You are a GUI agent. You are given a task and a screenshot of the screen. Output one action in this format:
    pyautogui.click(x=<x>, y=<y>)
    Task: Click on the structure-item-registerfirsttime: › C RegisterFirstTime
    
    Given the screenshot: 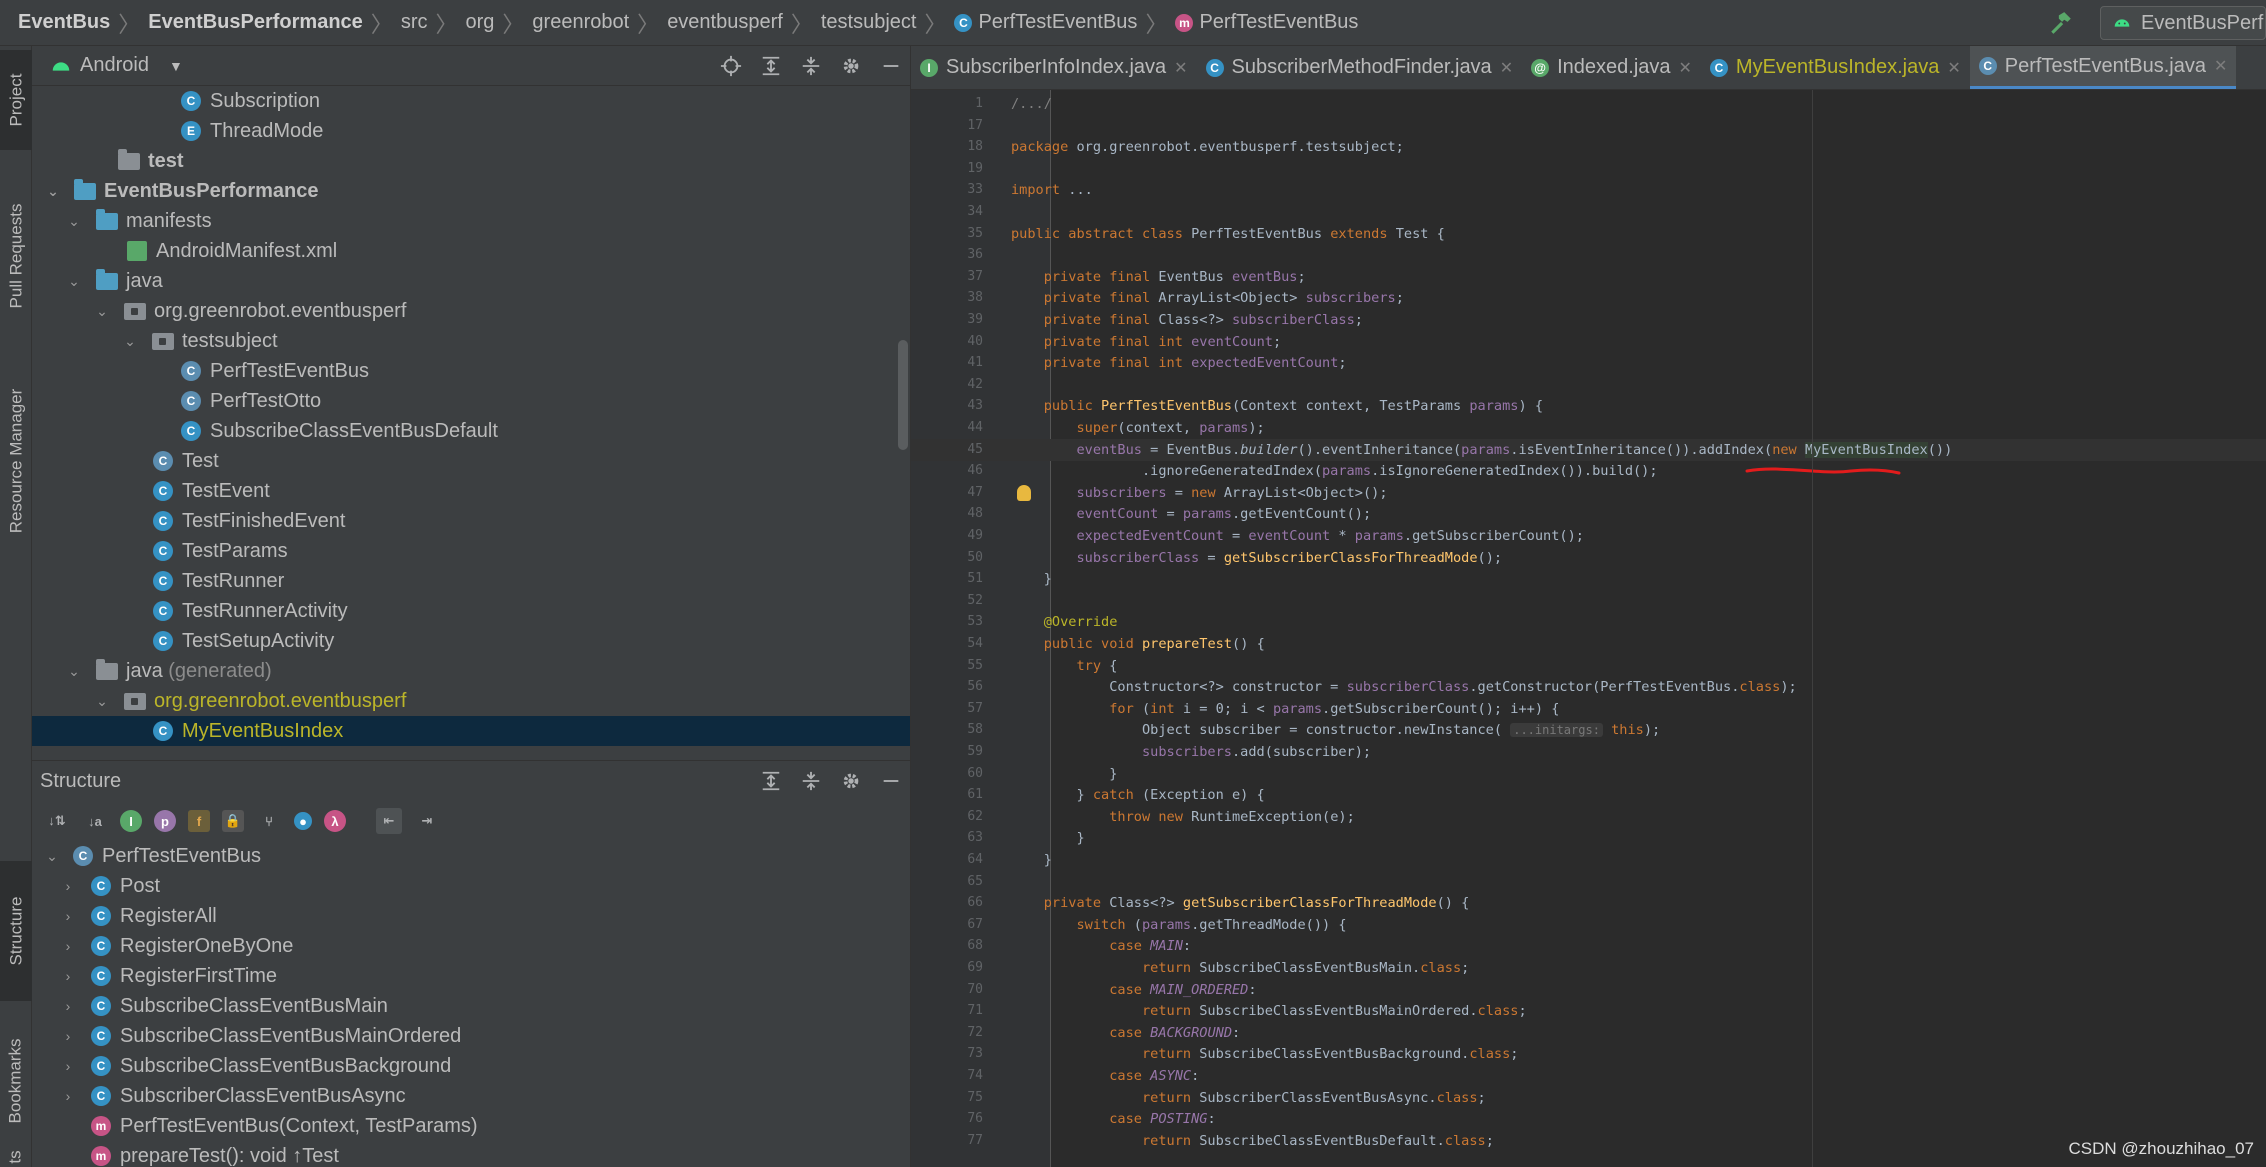 What is the action you would take?
    pyautogui.click(x=471, y=976)
    